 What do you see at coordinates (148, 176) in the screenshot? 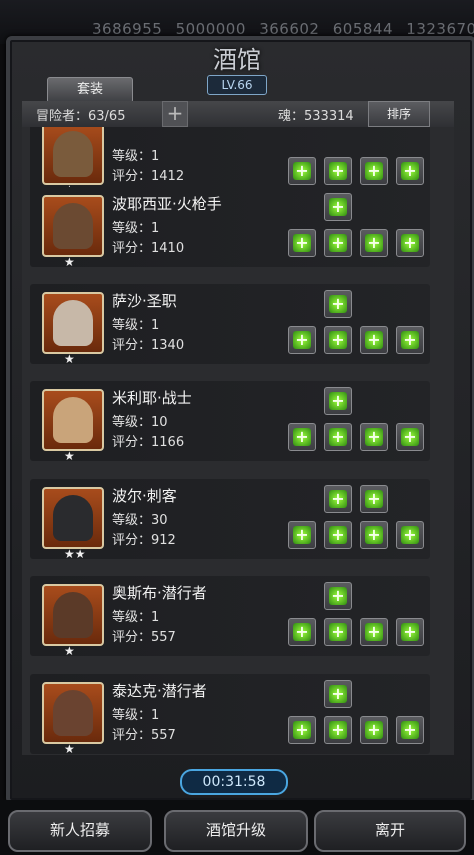
I see `hero-score: 评分：1412` at bounding box center [148, 176].